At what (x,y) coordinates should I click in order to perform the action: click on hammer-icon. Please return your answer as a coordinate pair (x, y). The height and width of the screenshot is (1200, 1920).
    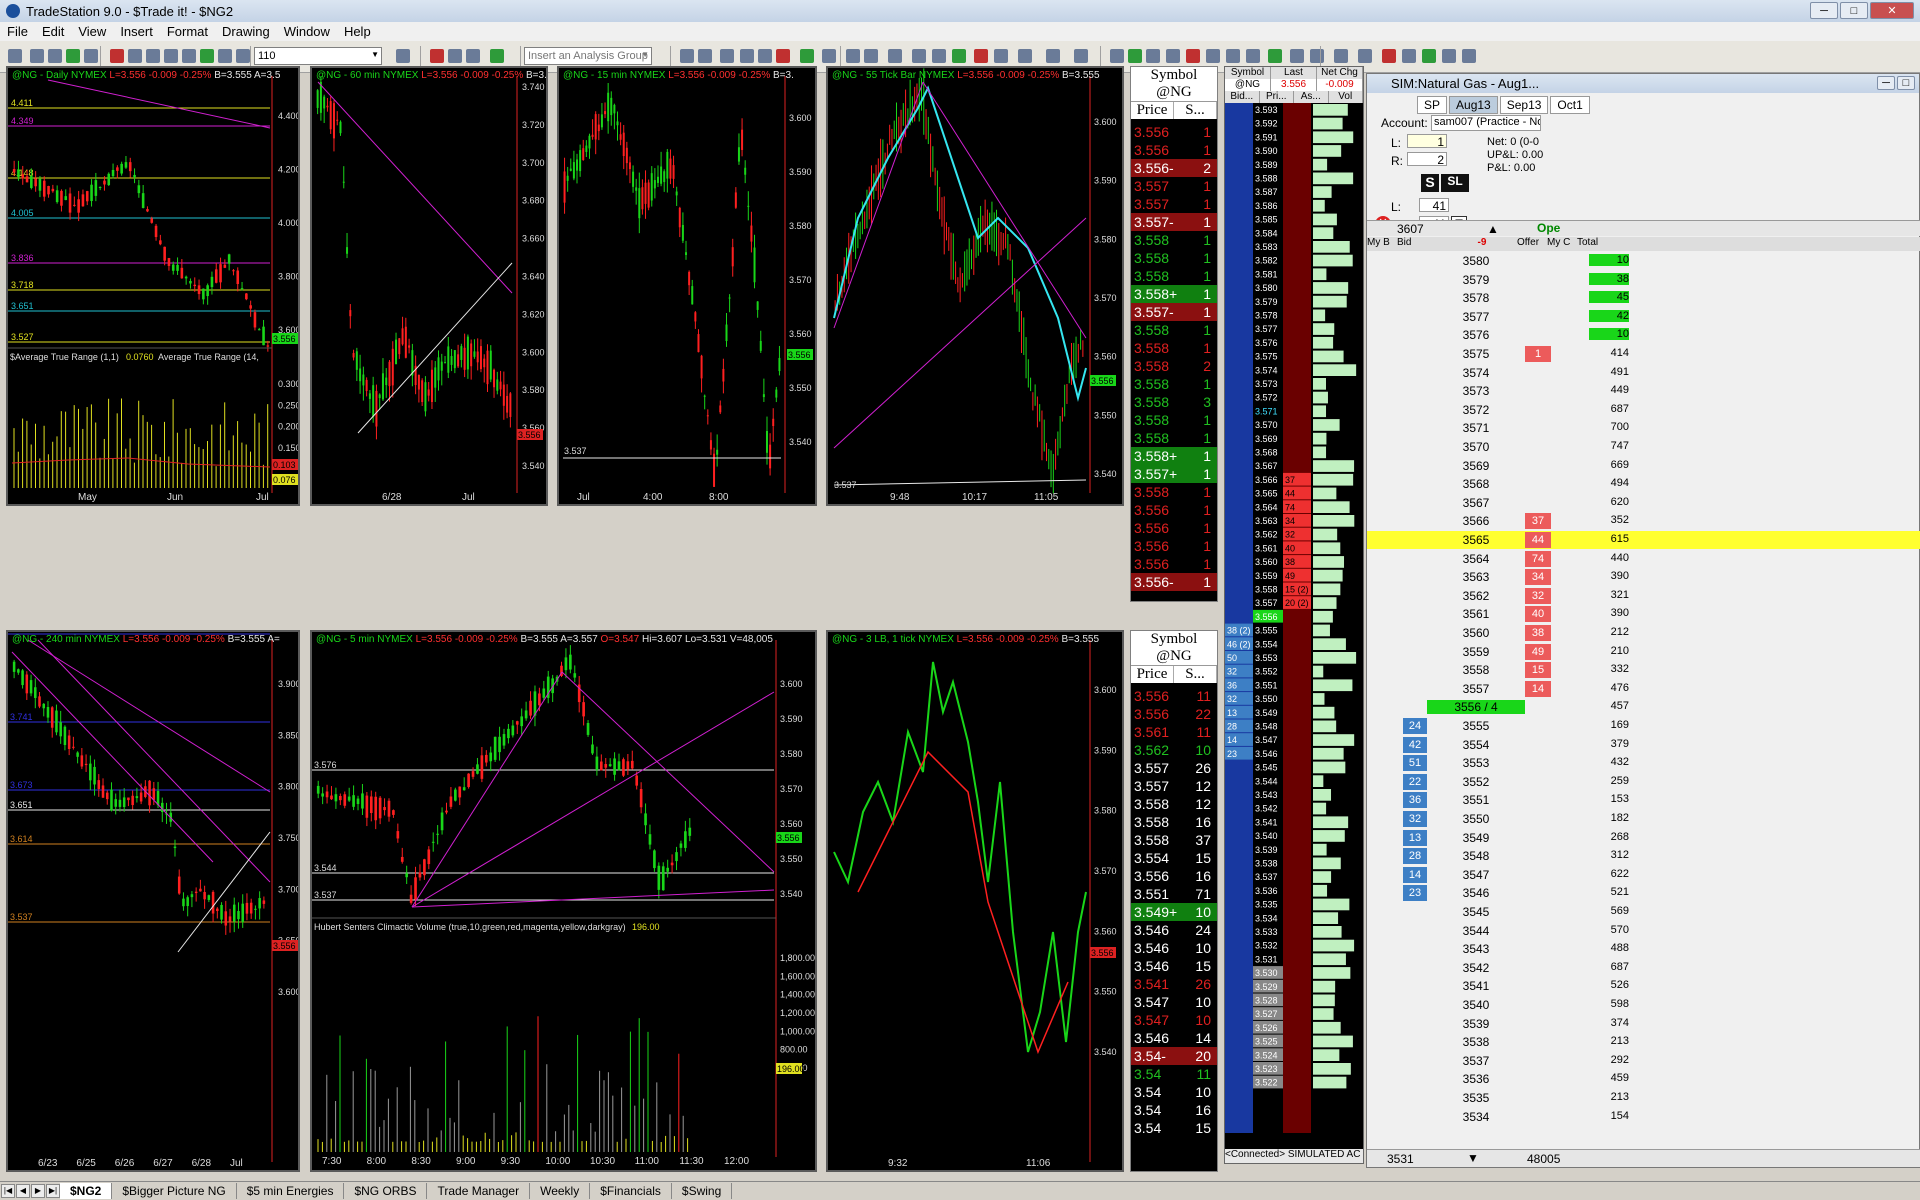
    Looking at the image, I should click on (959, 56).